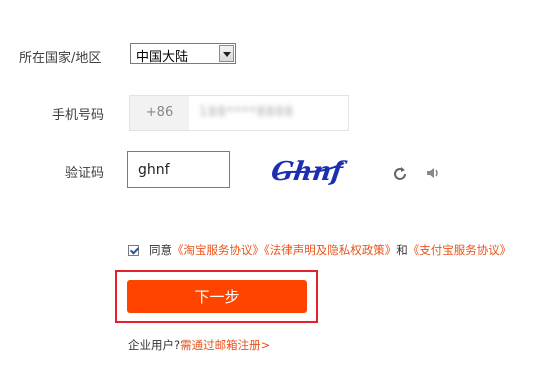 The image size is (544, 366). What do you see at coordinates (226, 53) in the screenshot?
I see `chevron-down-icon` at bounding box center [226, 53].